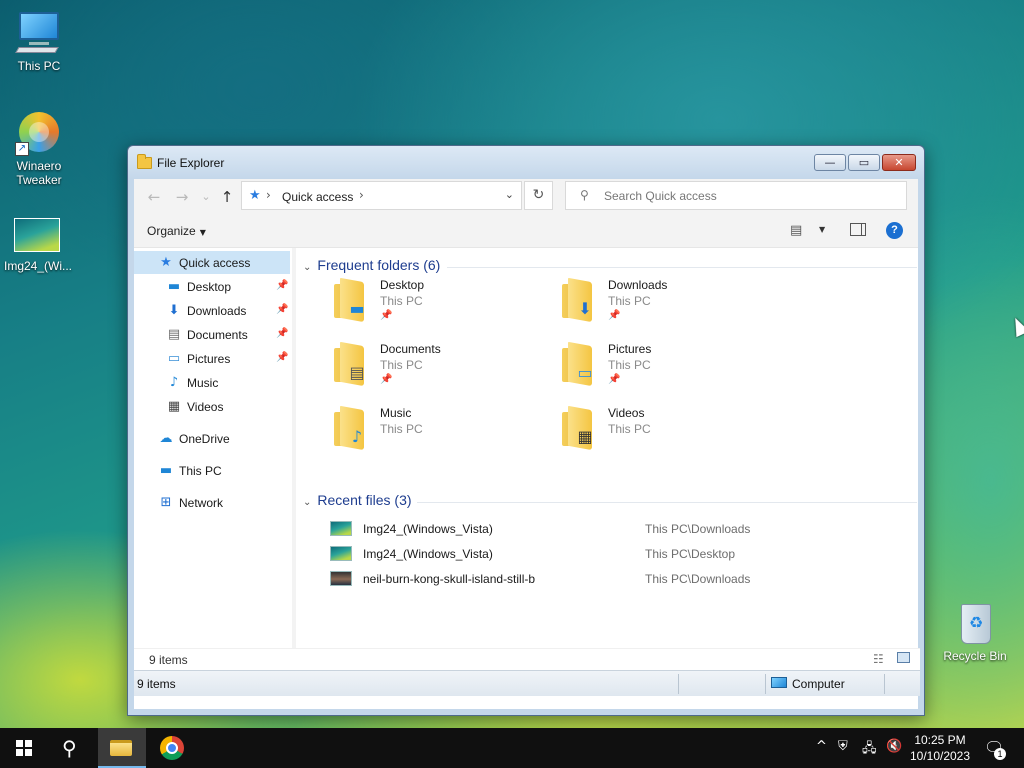  What do you see at coordinates (864, 162) in the screenshot?
I see `maximize-button: ▭` at bounding box center [864, 162].